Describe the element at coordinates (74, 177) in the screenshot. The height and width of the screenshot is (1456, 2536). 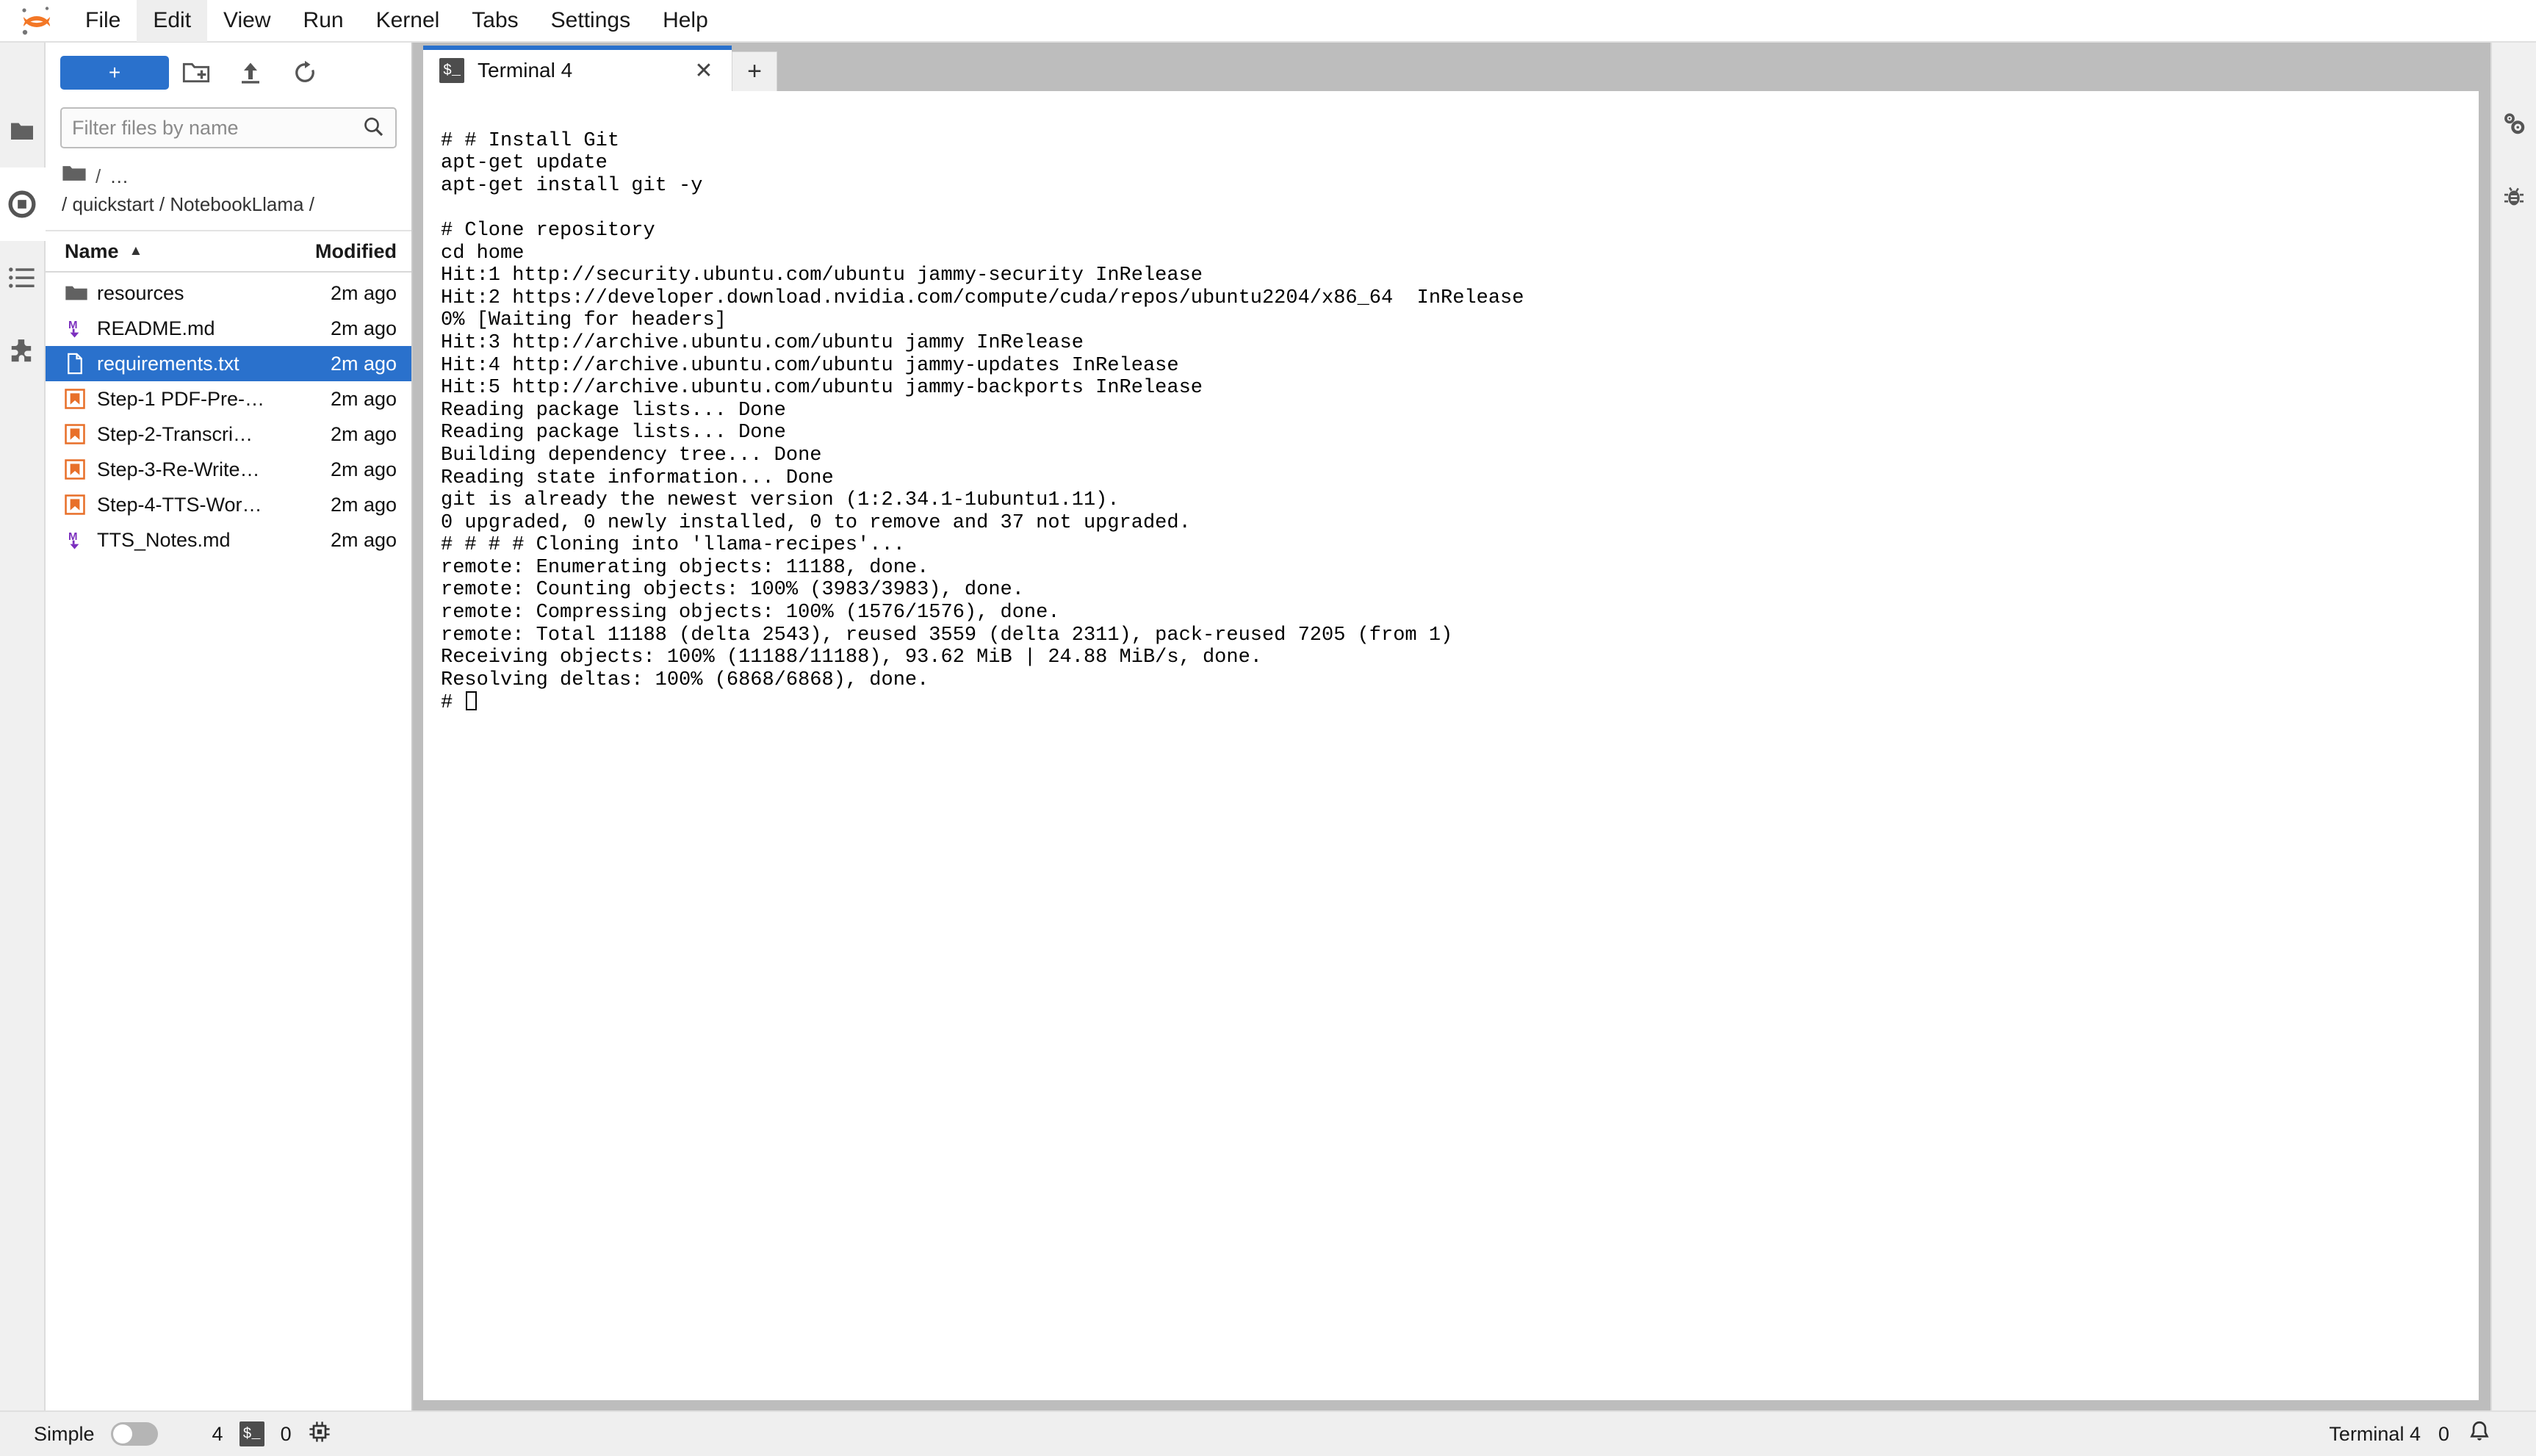
I see `breadcrumb-home-folder-icon` at that location.